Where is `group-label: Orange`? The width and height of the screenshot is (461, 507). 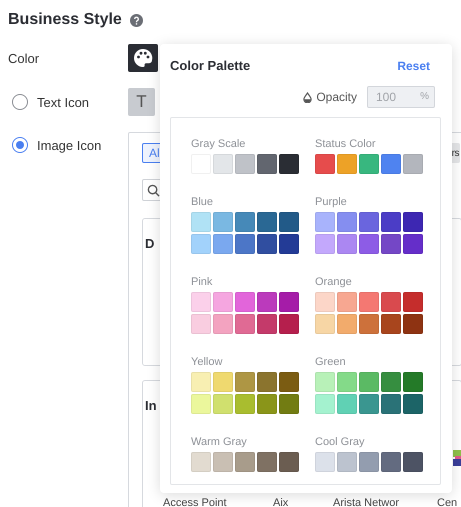 group-label: Orange is located at coordinates (334, 282).